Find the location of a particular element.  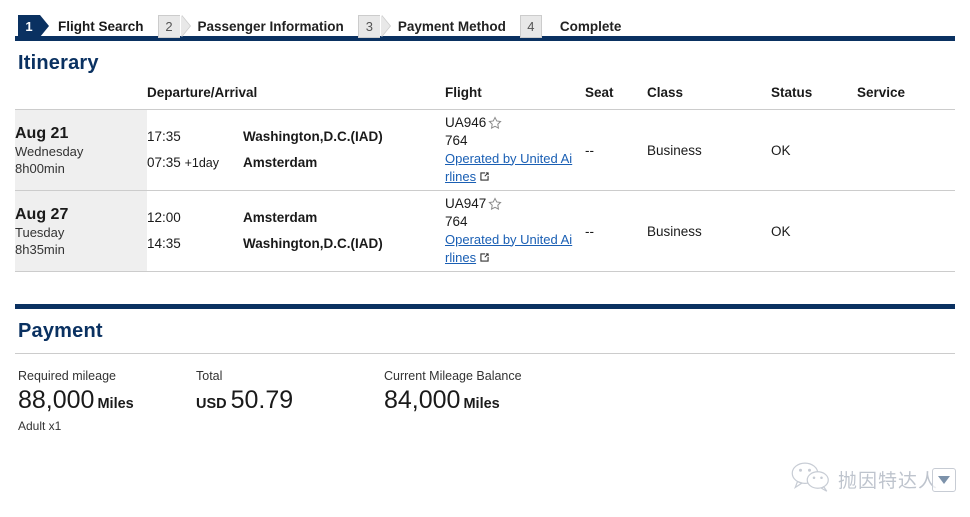

flight-duration: 8h35min is located at coordinates (40, 249).